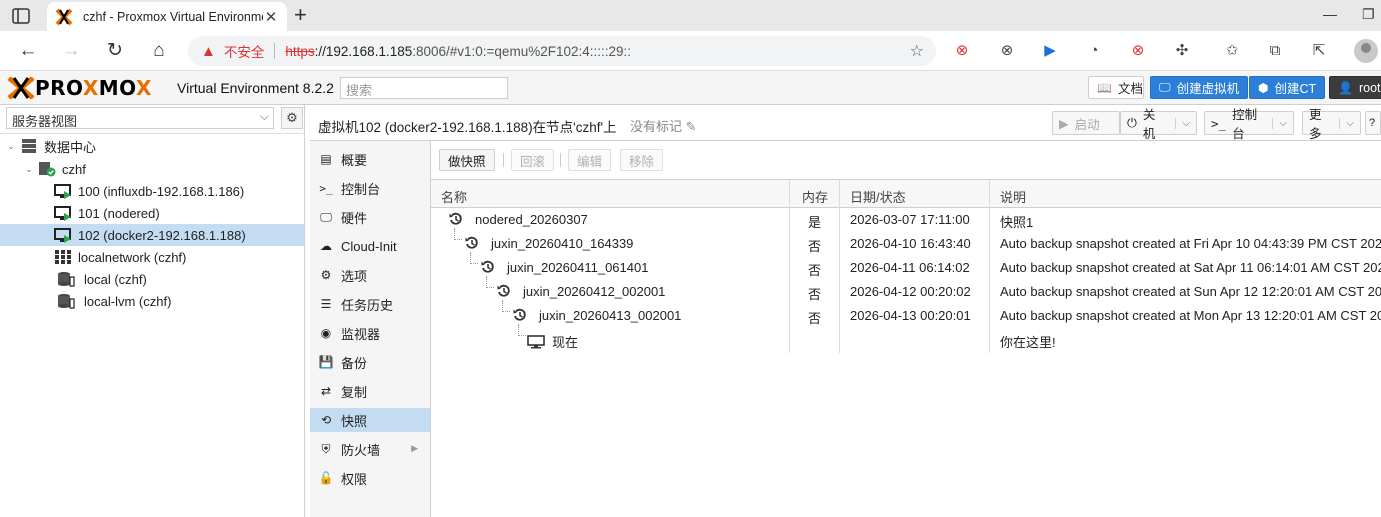 Image resolution: width=1381 pixels, height=517 pixels. I want to click on column-header-description: 说明, so click(1013, 196).